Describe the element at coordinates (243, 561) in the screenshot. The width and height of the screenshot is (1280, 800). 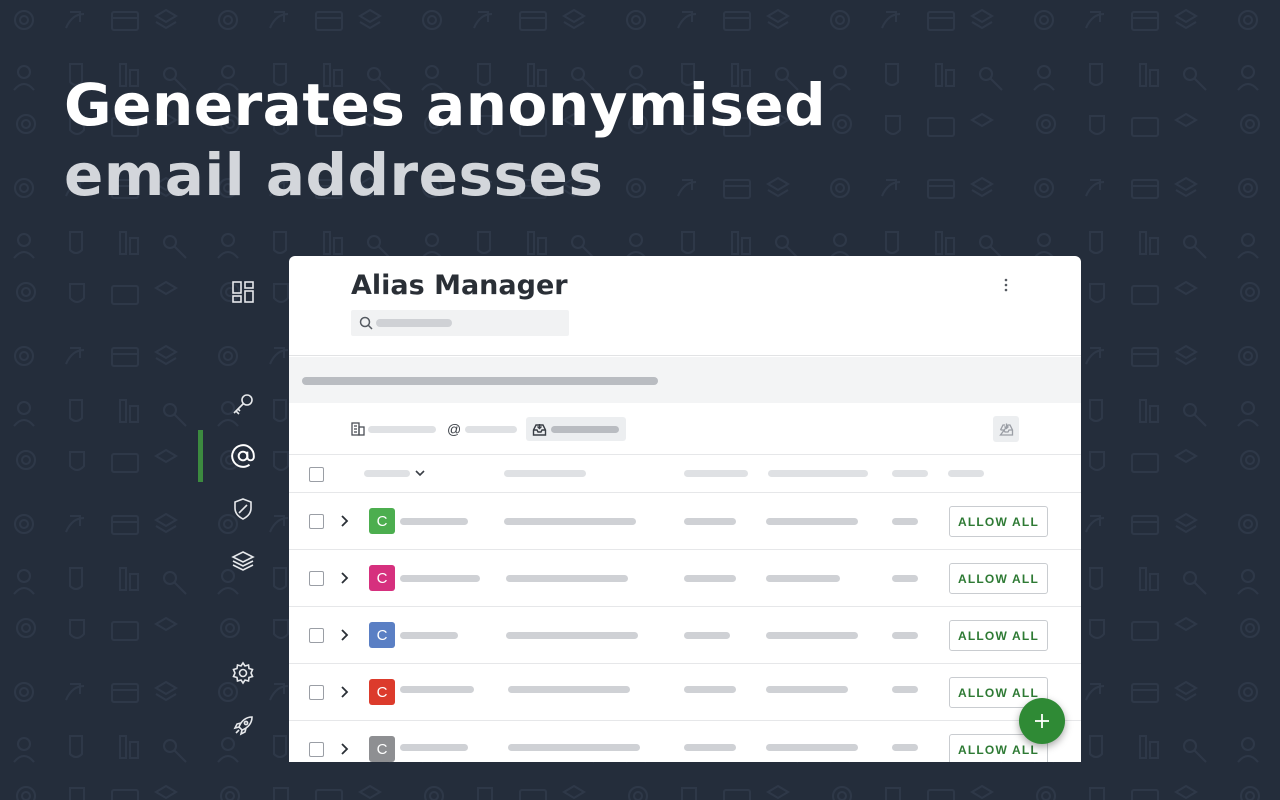
I see `layers-icon` at that location.